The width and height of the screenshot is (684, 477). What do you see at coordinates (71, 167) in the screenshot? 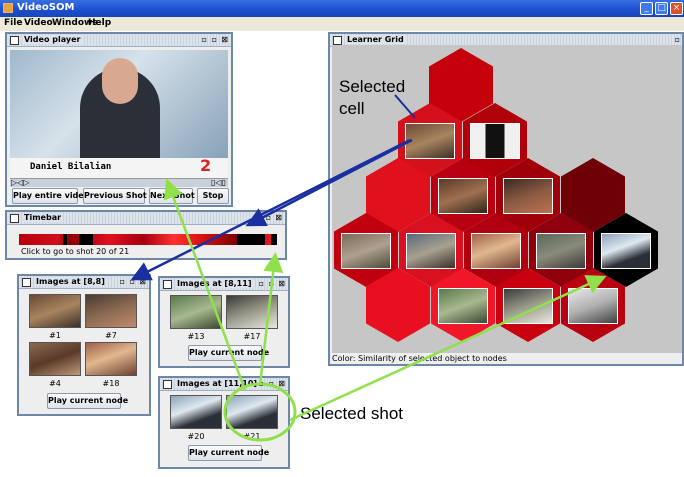
I see `presenter-name-caption: Daniel Bilalian` at bounding box center [71, 167].